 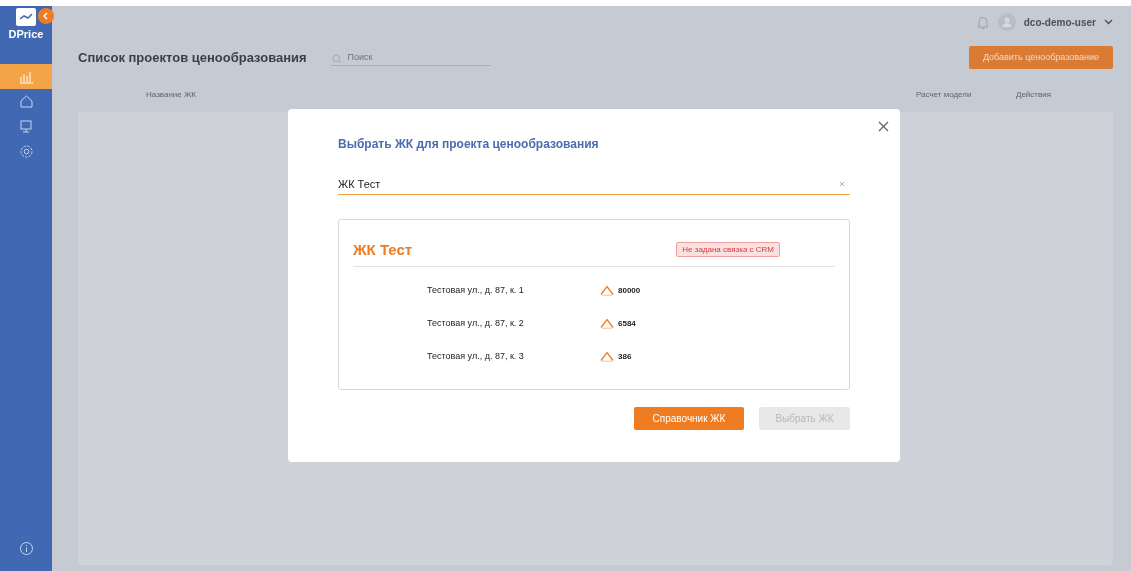 I want to click on close-button, so click(x=883, y=126).